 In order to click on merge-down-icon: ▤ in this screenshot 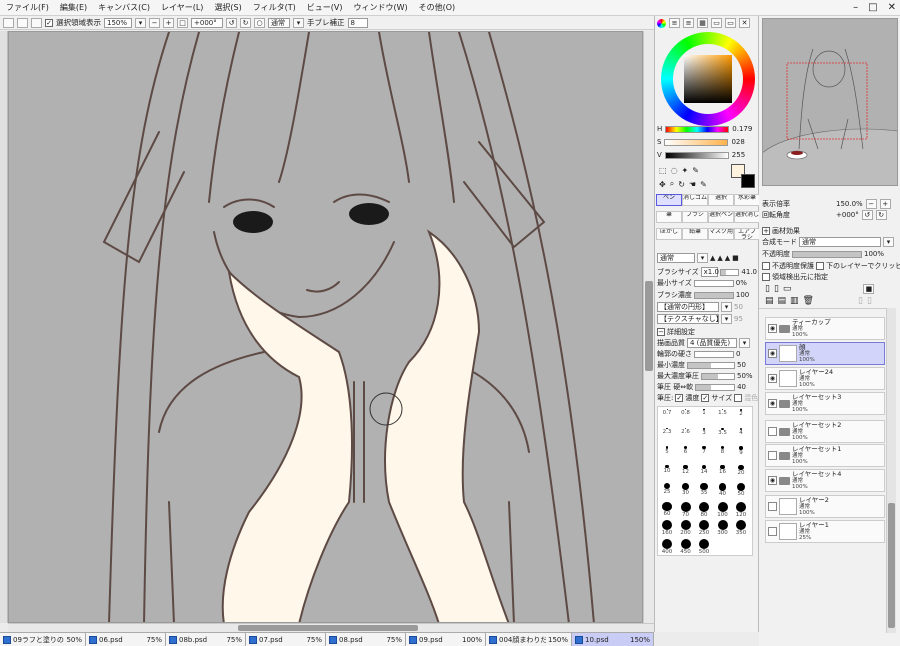, I will do `click(782, 301)`.